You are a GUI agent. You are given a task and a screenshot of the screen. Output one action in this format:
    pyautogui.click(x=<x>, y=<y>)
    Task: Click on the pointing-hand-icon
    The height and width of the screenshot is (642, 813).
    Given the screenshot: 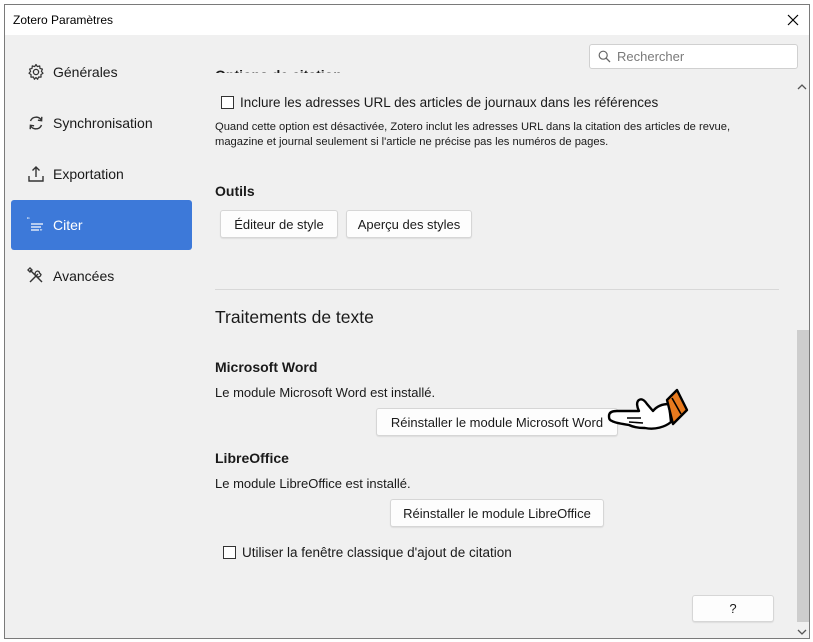 What is the action you would take?
    pyautogui.click(x=648, y=409)
    